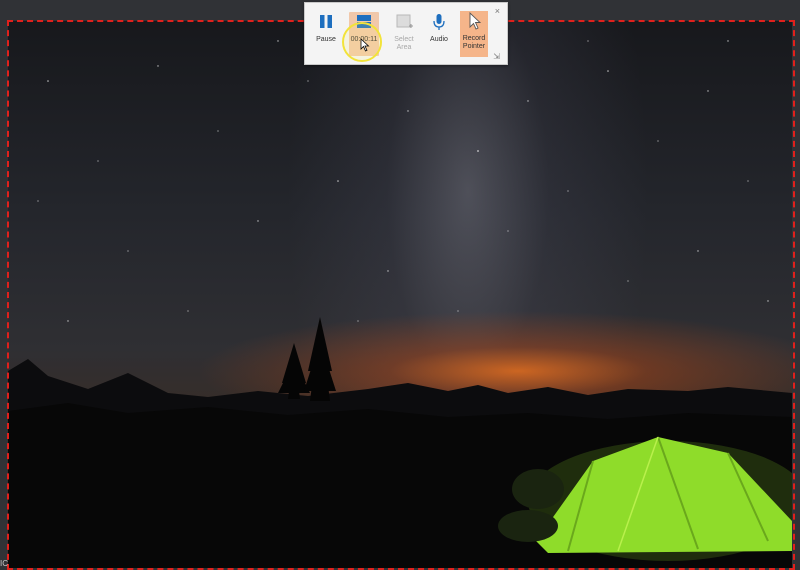 This screenshot has height=570, width=800. I want to click on mouse-cursor-icon, so click(365, 45).